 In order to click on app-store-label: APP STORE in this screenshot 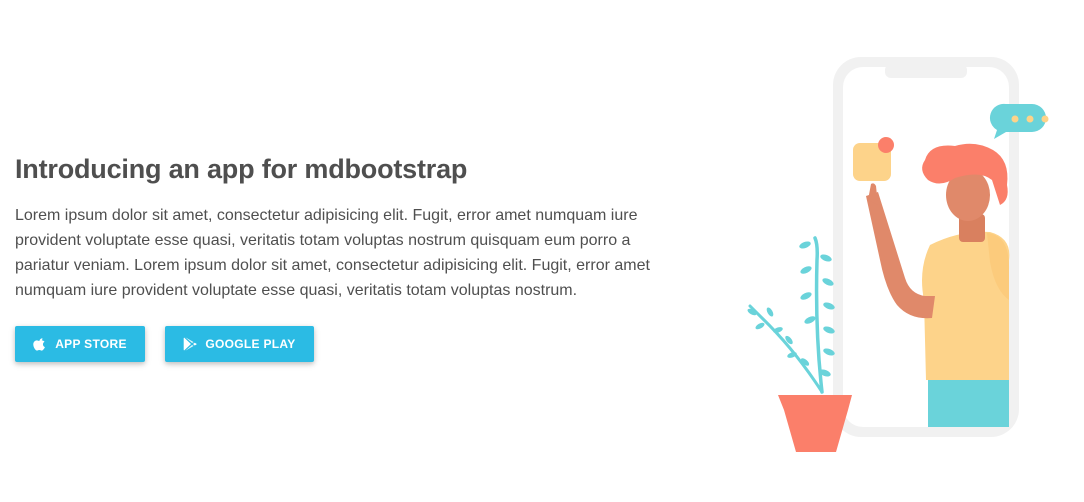, I will do `click(91, 344)`.